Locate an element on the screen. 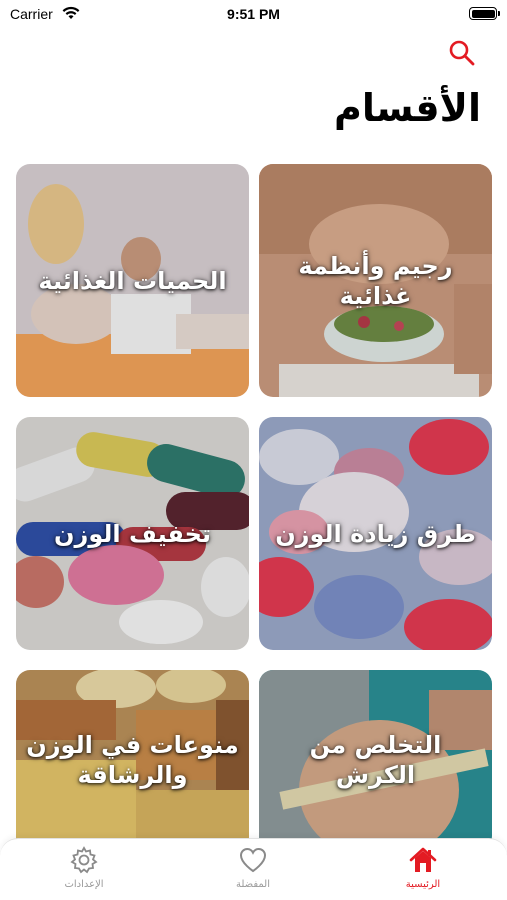  category-label: التخلص من الكرش is located at coordinates (375, 760).